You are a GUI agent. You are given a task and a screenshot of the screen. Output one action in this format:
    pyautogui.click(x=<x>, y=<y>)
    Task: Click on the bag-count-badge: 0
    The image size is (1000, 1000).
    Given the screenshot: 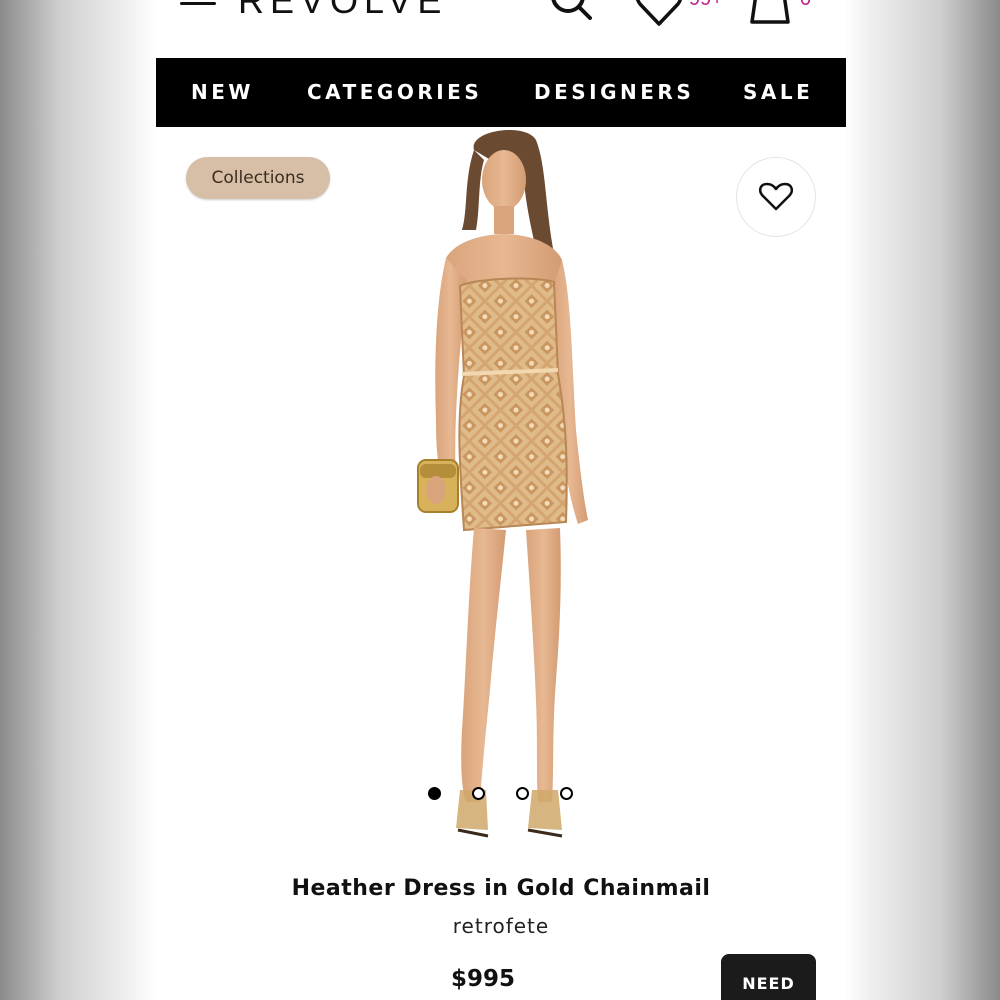 What is the action you would take?
    pyautogui.click(x=805, y=5)
    